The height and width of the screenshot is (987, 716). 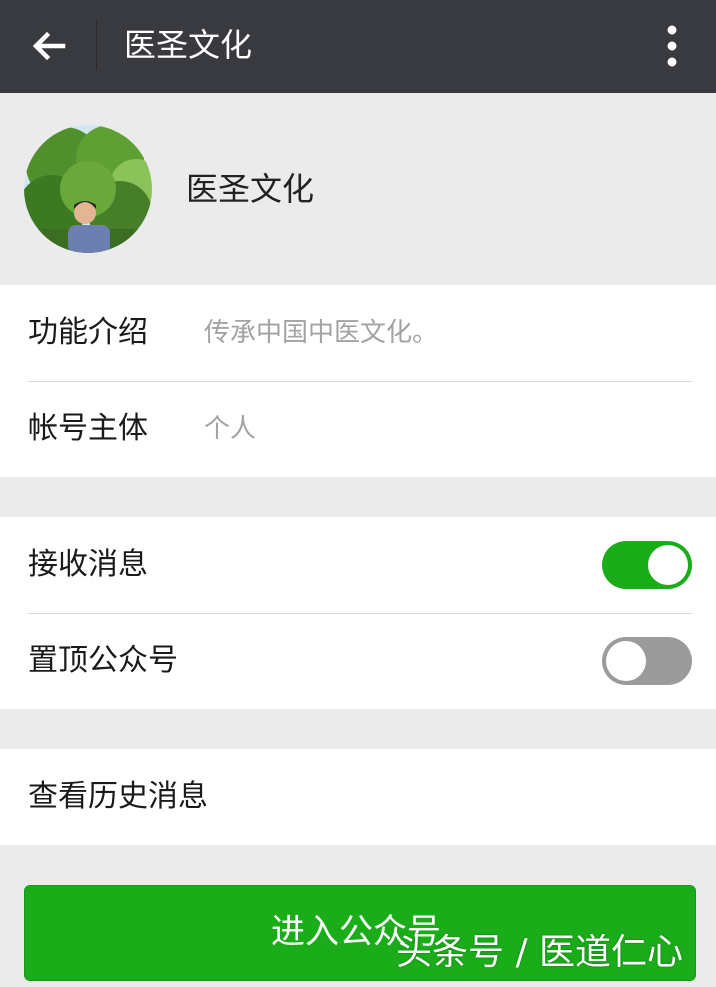 I want to click on header-divider, so click(x=96, y=45).